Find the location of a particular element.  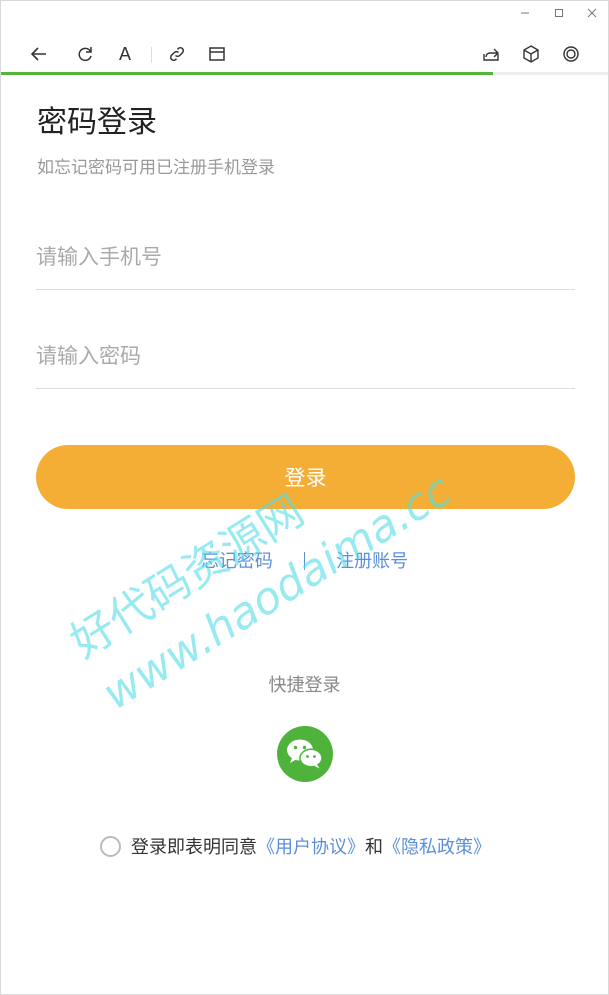

font-size-icon: A is located at coordinates (125, 54).